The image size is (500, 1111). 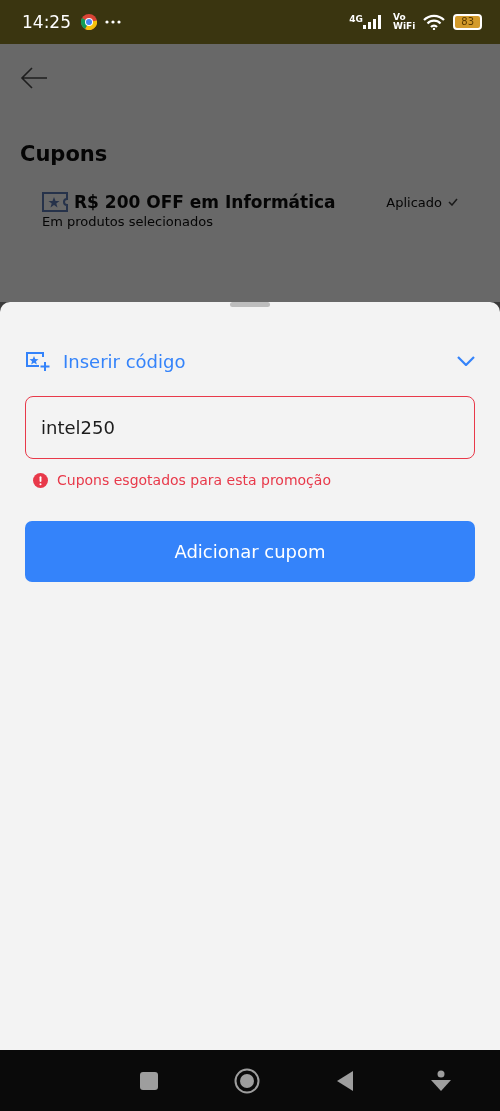 I want to click on back-arrow-icon, so click(x=34, y=78).